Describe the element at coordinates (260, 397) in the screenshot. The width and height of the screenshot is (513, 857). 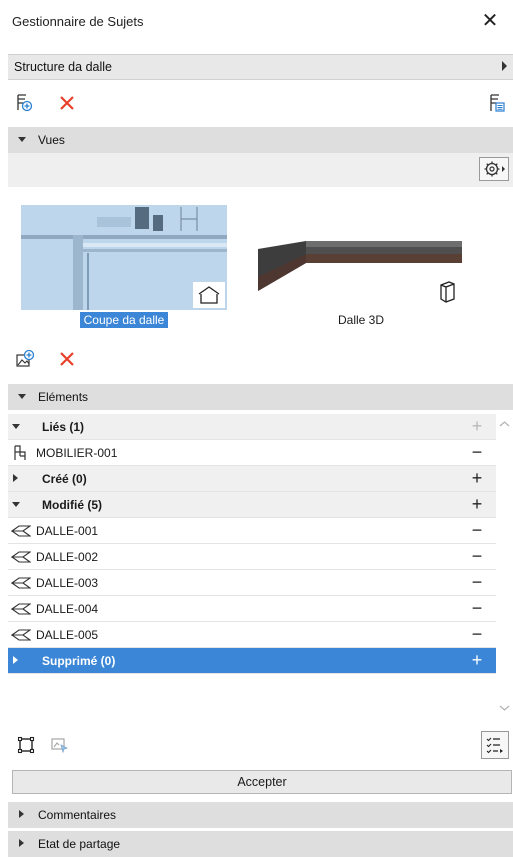
I see `elements-section-header: Eléments` at that location.